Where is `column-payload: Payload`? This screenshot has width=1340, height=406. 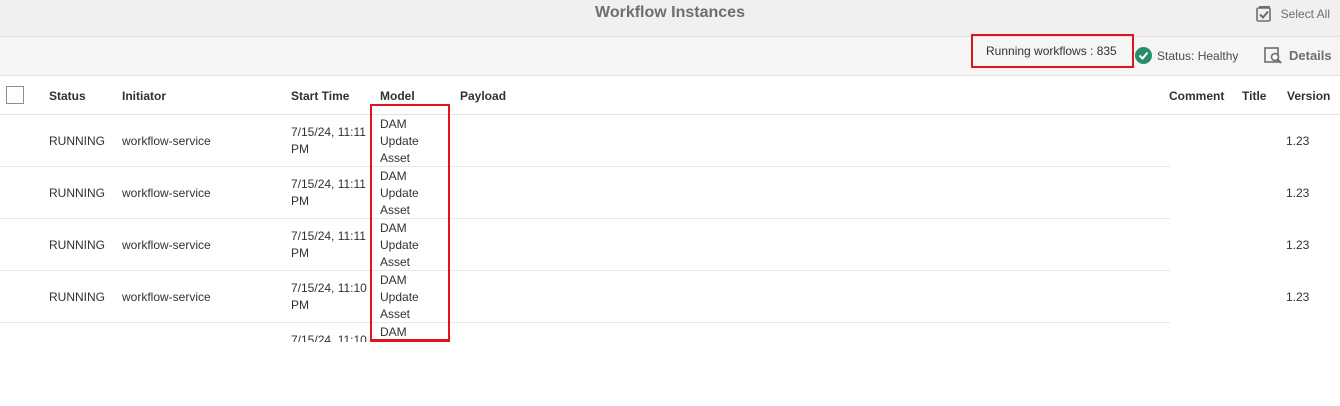
column-payload: Payload is located at coordinates (483, 96).